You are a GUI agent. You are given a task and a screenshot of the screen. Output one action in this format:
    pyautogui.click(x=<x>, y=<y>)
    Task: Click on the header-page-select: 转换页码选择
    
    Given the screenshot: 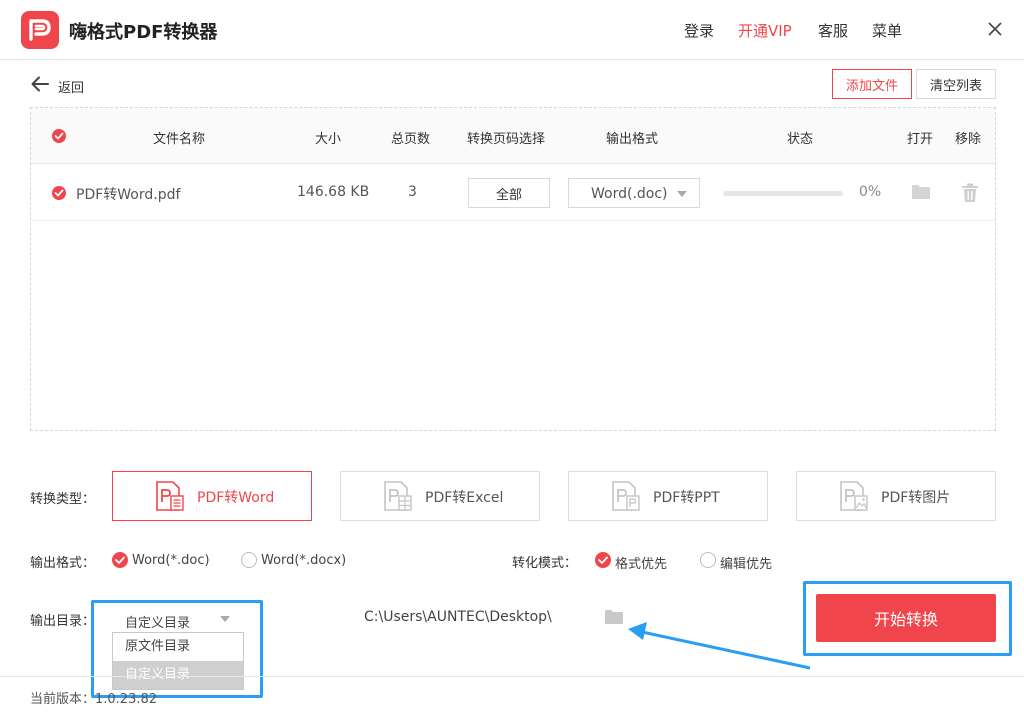 What is the action you would take?
    pyautogui.click(x=506, y=139)
    